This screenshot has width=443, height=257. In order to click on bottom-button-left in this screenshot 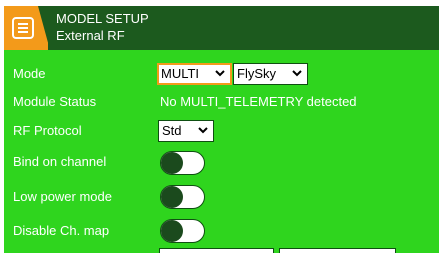, I will do `click(216, 250)`.